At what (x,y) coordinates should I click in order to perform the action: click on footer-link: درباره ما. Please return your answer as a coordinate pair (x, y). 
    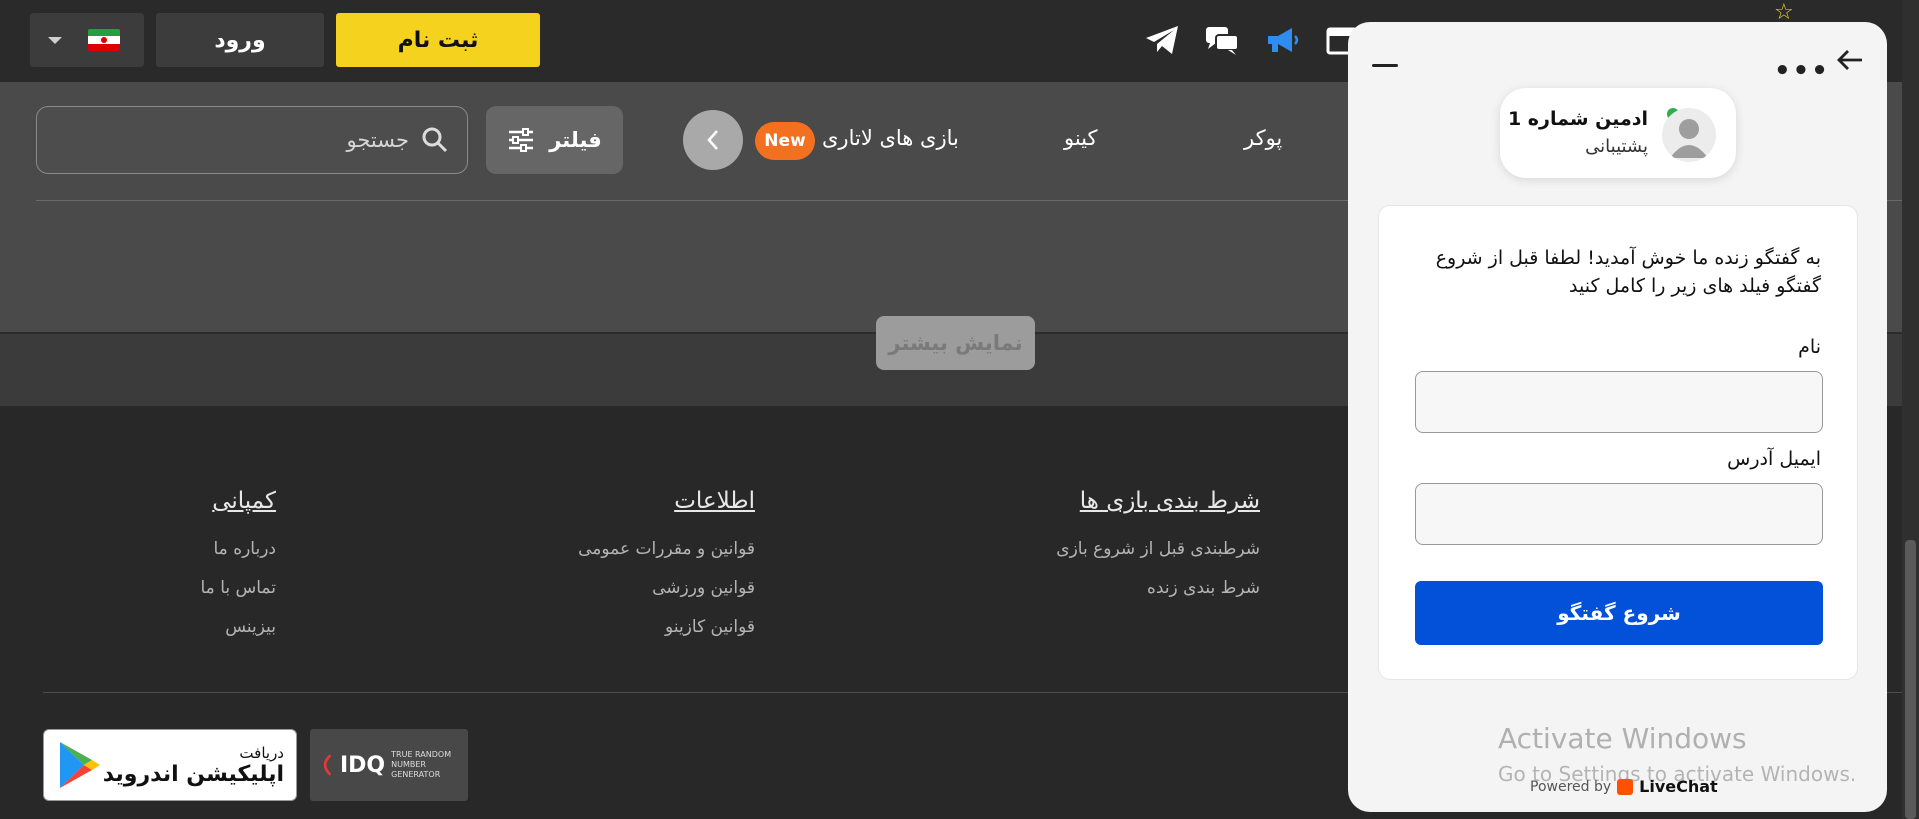
    Looking at the image, I should click on (239, 549).